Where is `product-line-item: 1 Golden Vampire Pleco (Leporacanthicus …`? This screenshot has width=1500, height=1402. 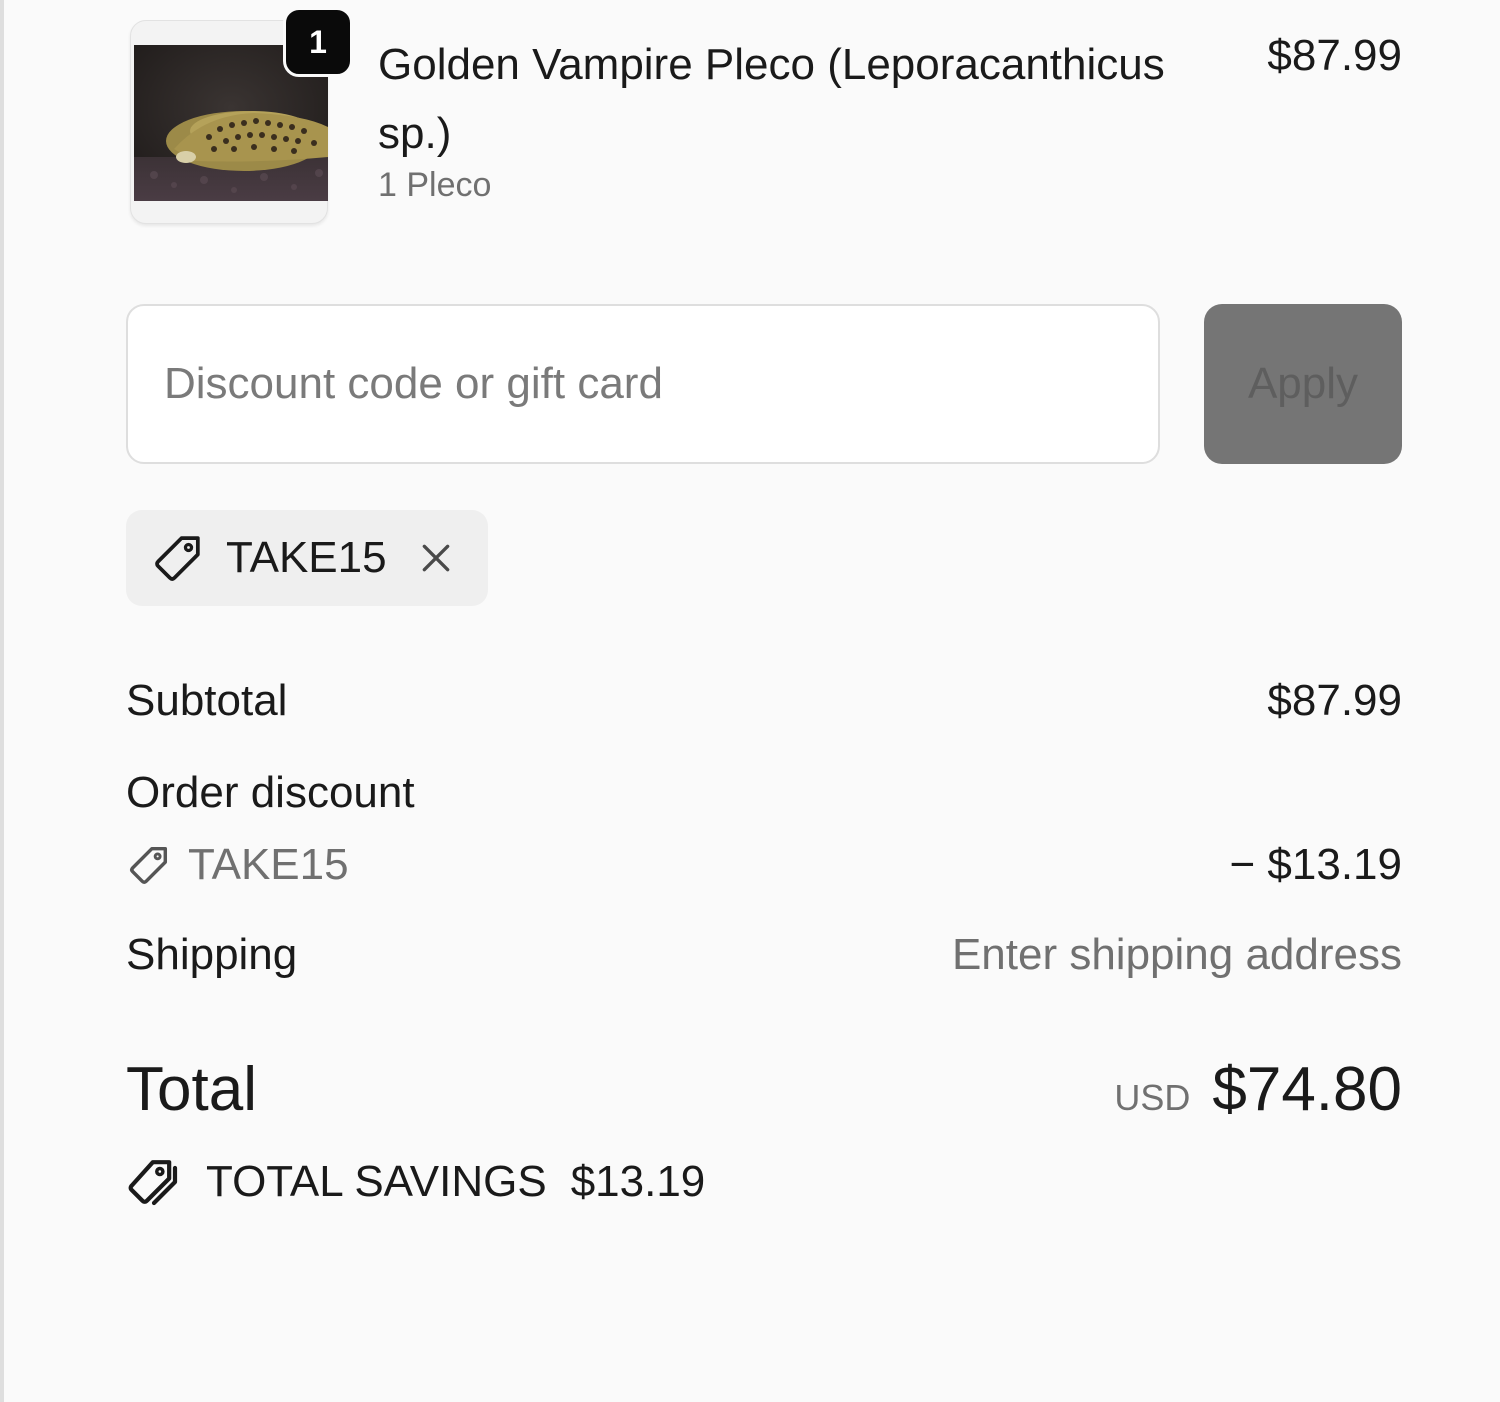
product-line-item: 1 Golden Vampire Pleco (Leporacanthicus … is located at coordinates (764, 117).